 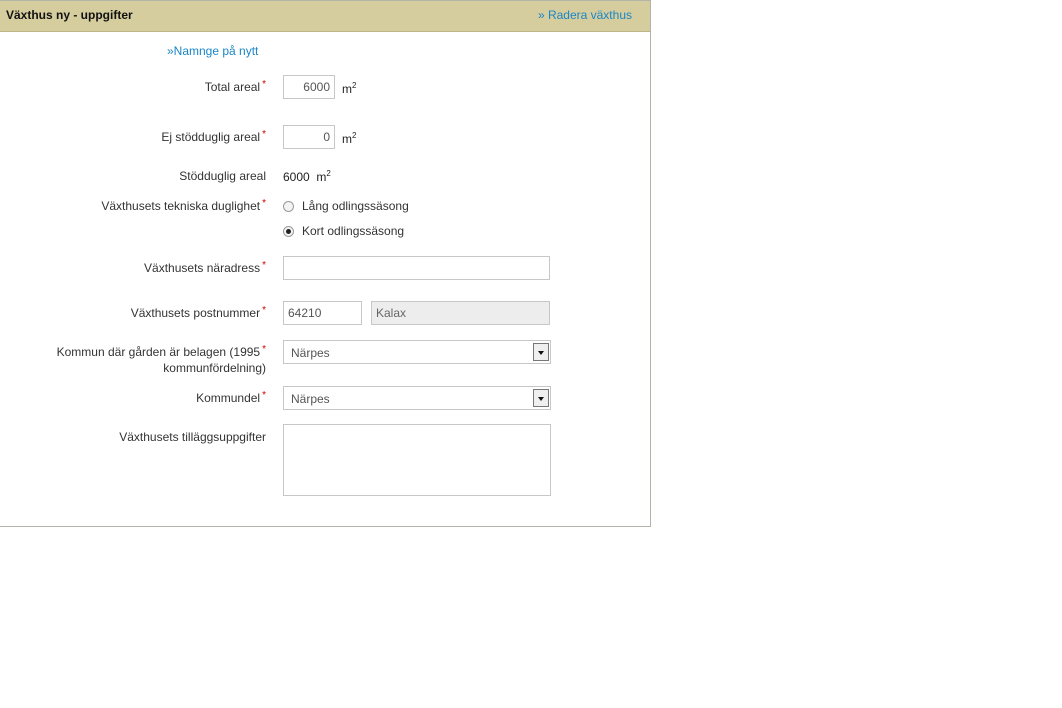 I want to click on total-area-unit: m2, so click(x=349, y=88).